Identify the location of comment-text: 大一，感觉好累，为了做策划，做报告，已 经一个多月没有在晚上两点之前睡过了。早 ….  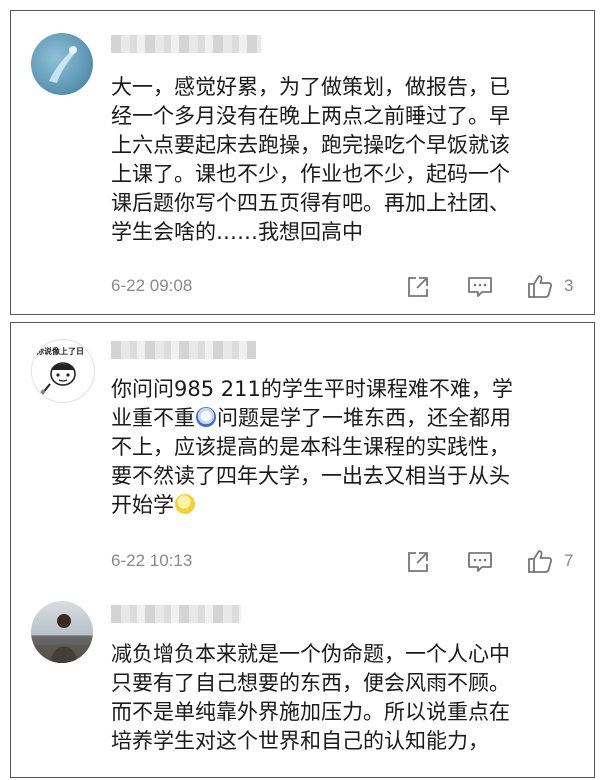
(310, 159).